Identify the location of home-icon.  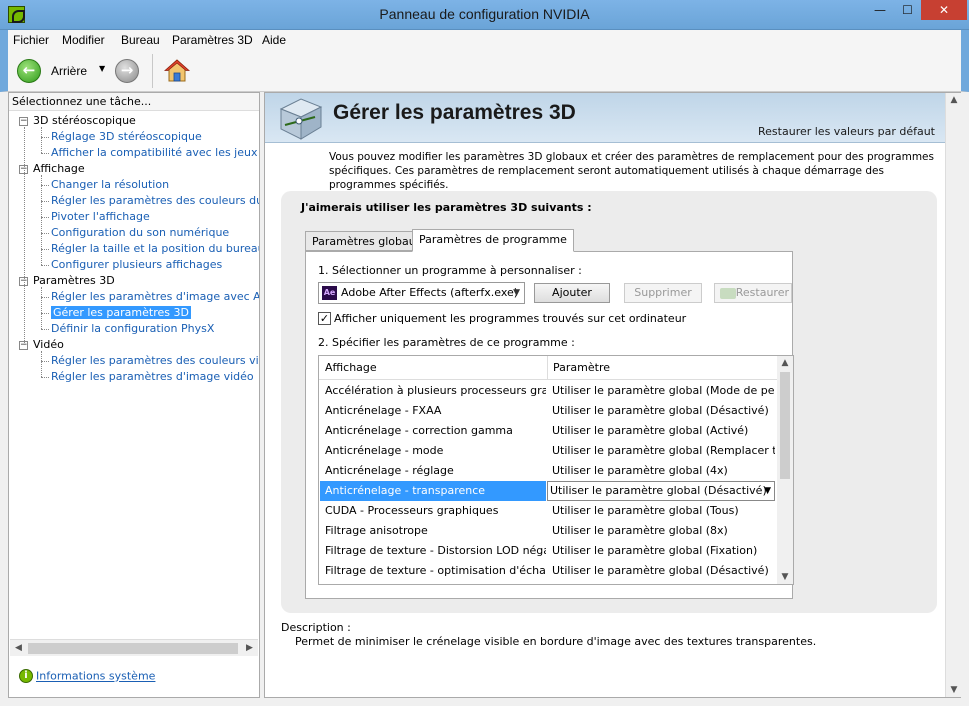
(177, 71).